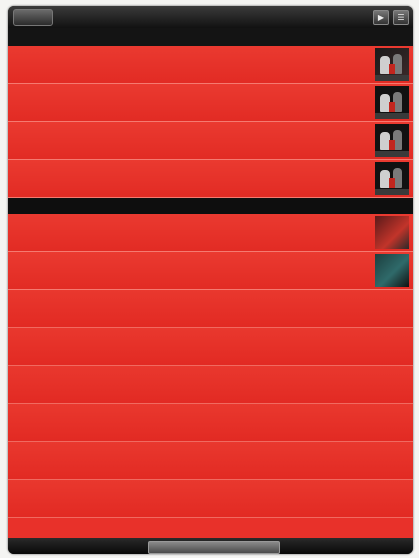 The height and width of the screenshot is (558, 419). What do you see at coordinates (214, 547) in the screenshot?
I see `bottom-action-button` at bounding box center [214, 547].